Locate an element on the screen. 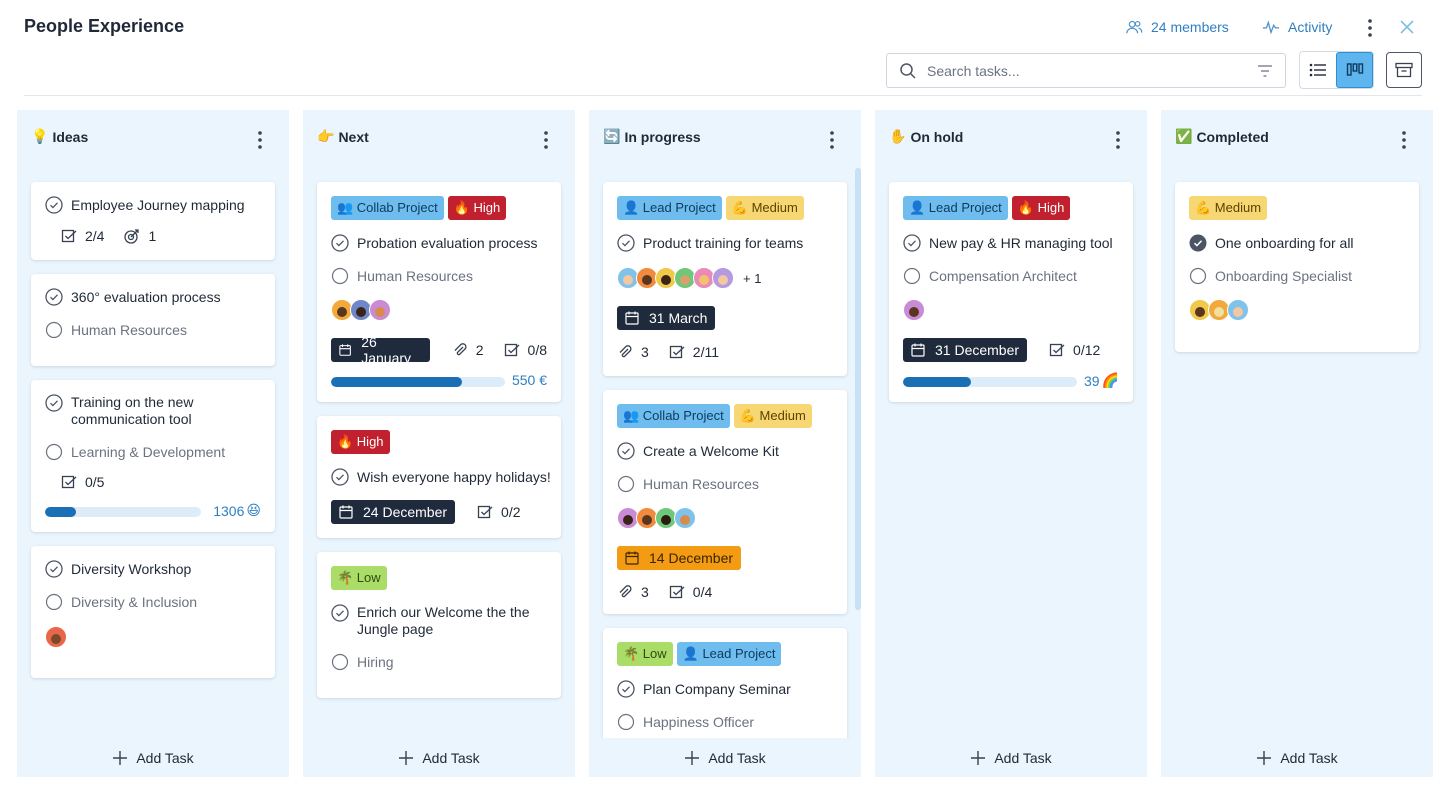 The image size is (1445, 786). due-date: 31 March is located at coordinates (666, 318).